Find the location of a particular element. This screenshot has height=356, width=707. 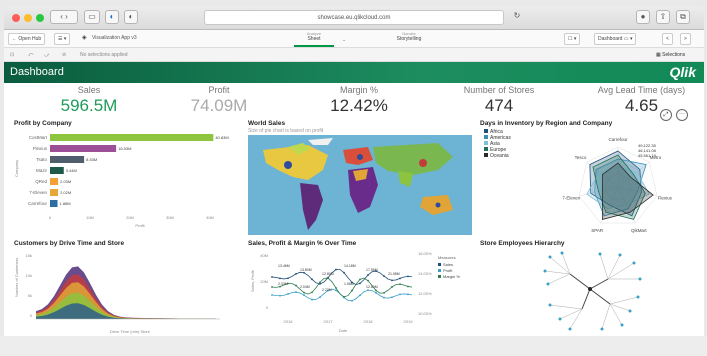

open-hub-button: ← Open Hub is located at coordinates (27, 39).